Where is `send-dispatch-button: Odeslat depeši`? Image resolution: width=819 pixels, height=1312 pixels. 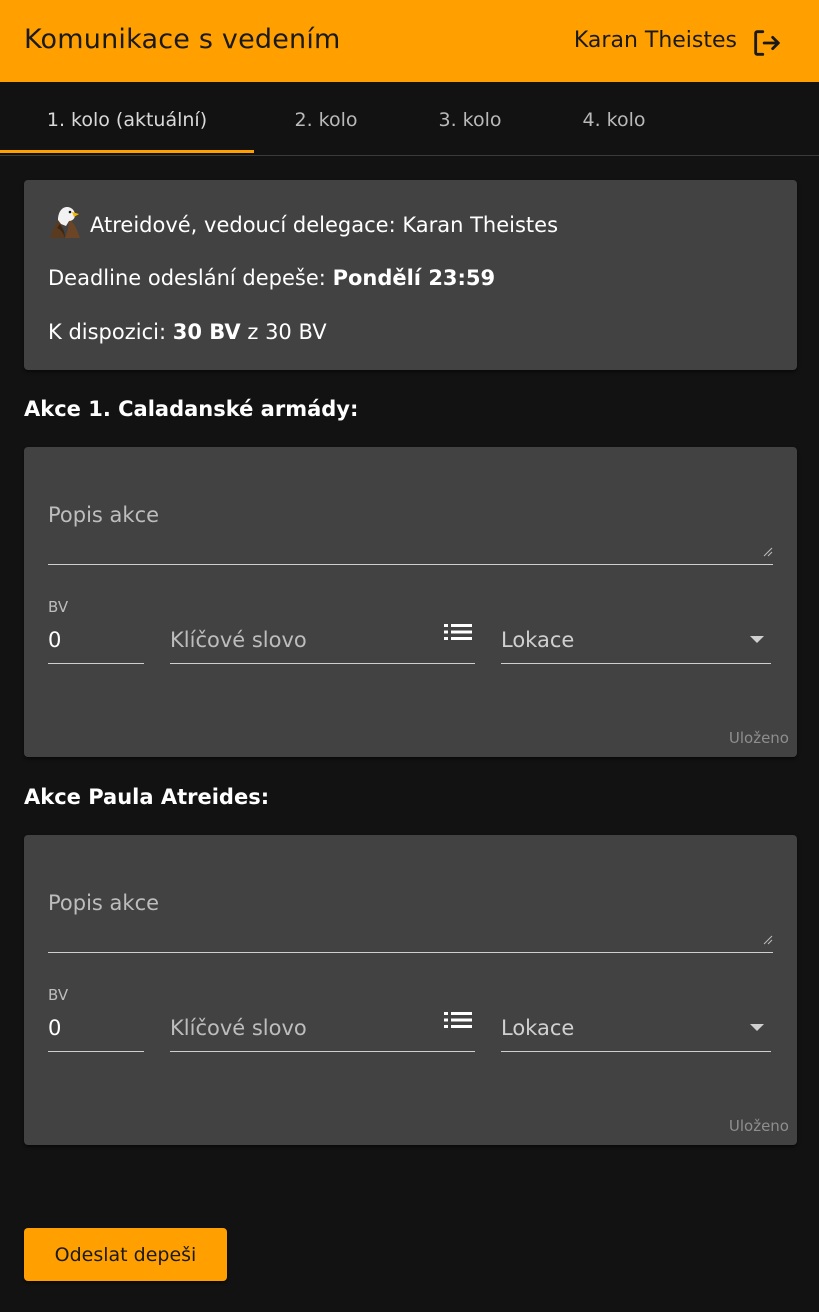
send-dispatch-button: Odeslat depeši is located at coordinates (125, 1254).